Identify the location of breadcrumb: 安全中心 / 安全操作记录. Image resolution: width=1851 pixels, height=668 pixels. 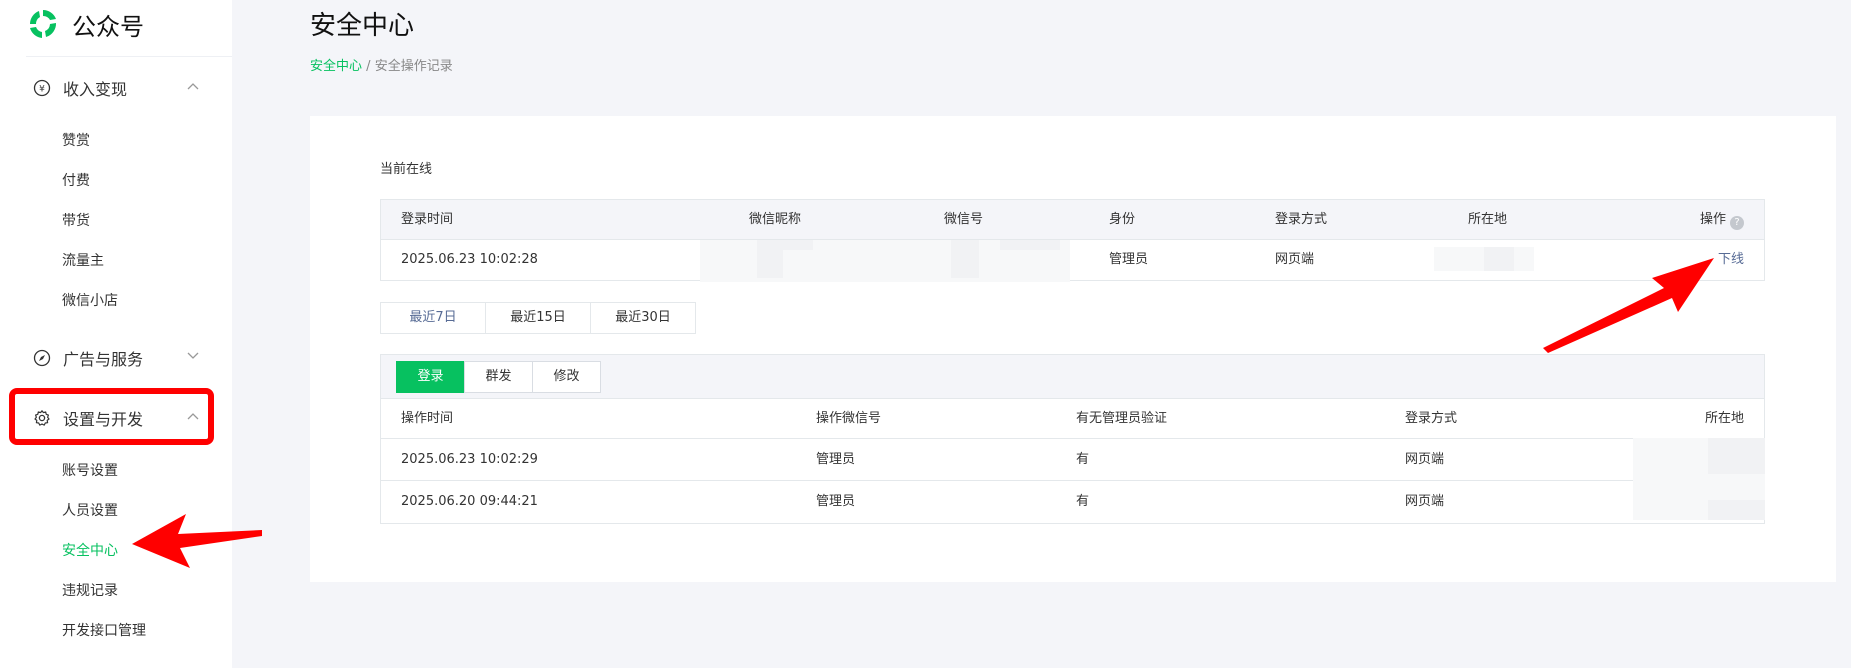
(381, 64).